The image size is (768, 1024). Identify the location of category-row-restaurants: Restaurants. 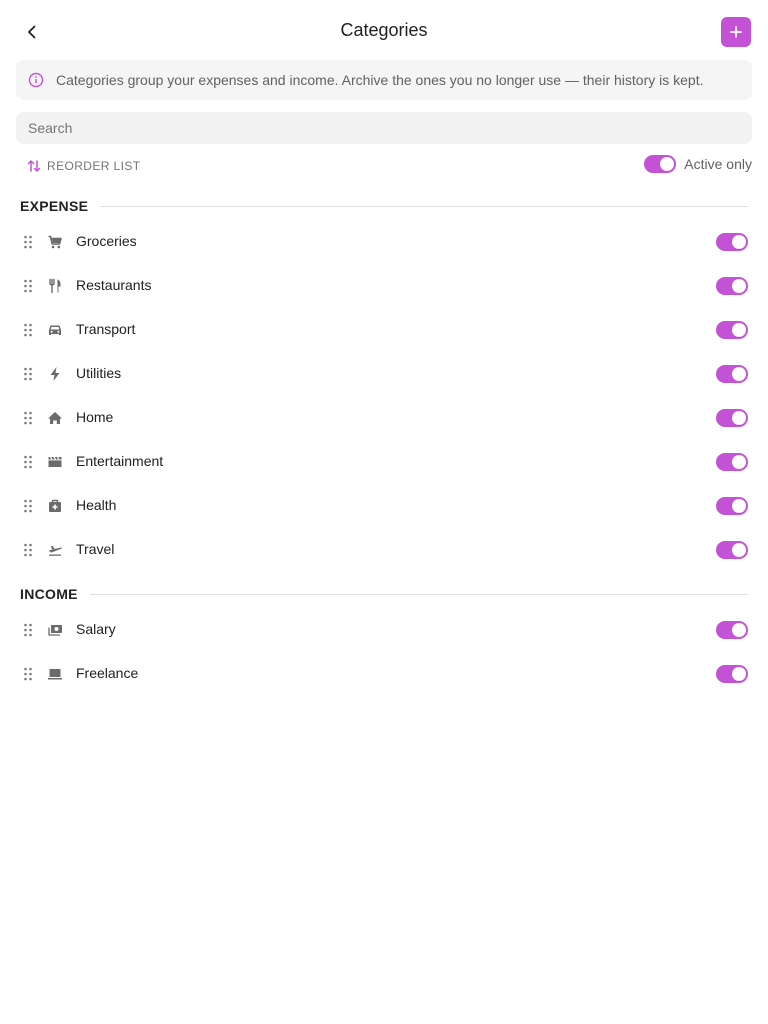
(384, 286).